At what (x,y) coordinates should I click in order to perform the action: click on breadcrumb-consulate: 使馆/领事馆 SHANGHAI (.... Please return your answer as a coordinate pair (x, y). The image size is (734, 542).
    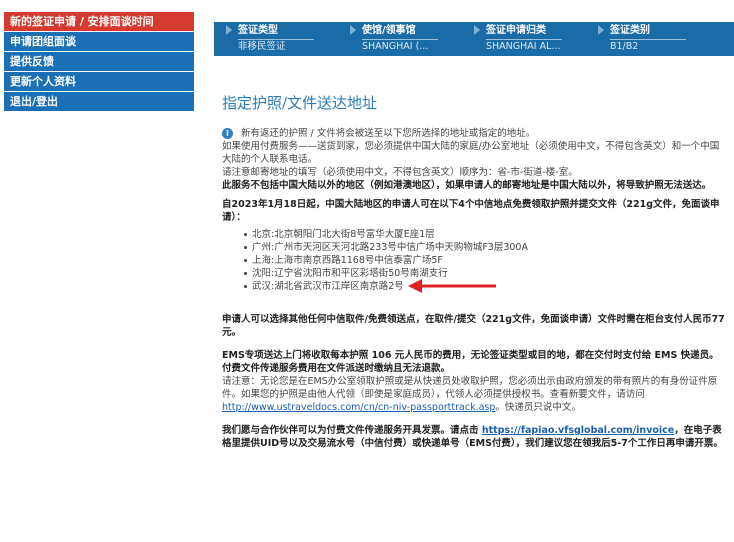
    Looking at the image, I should click on (393, 39).